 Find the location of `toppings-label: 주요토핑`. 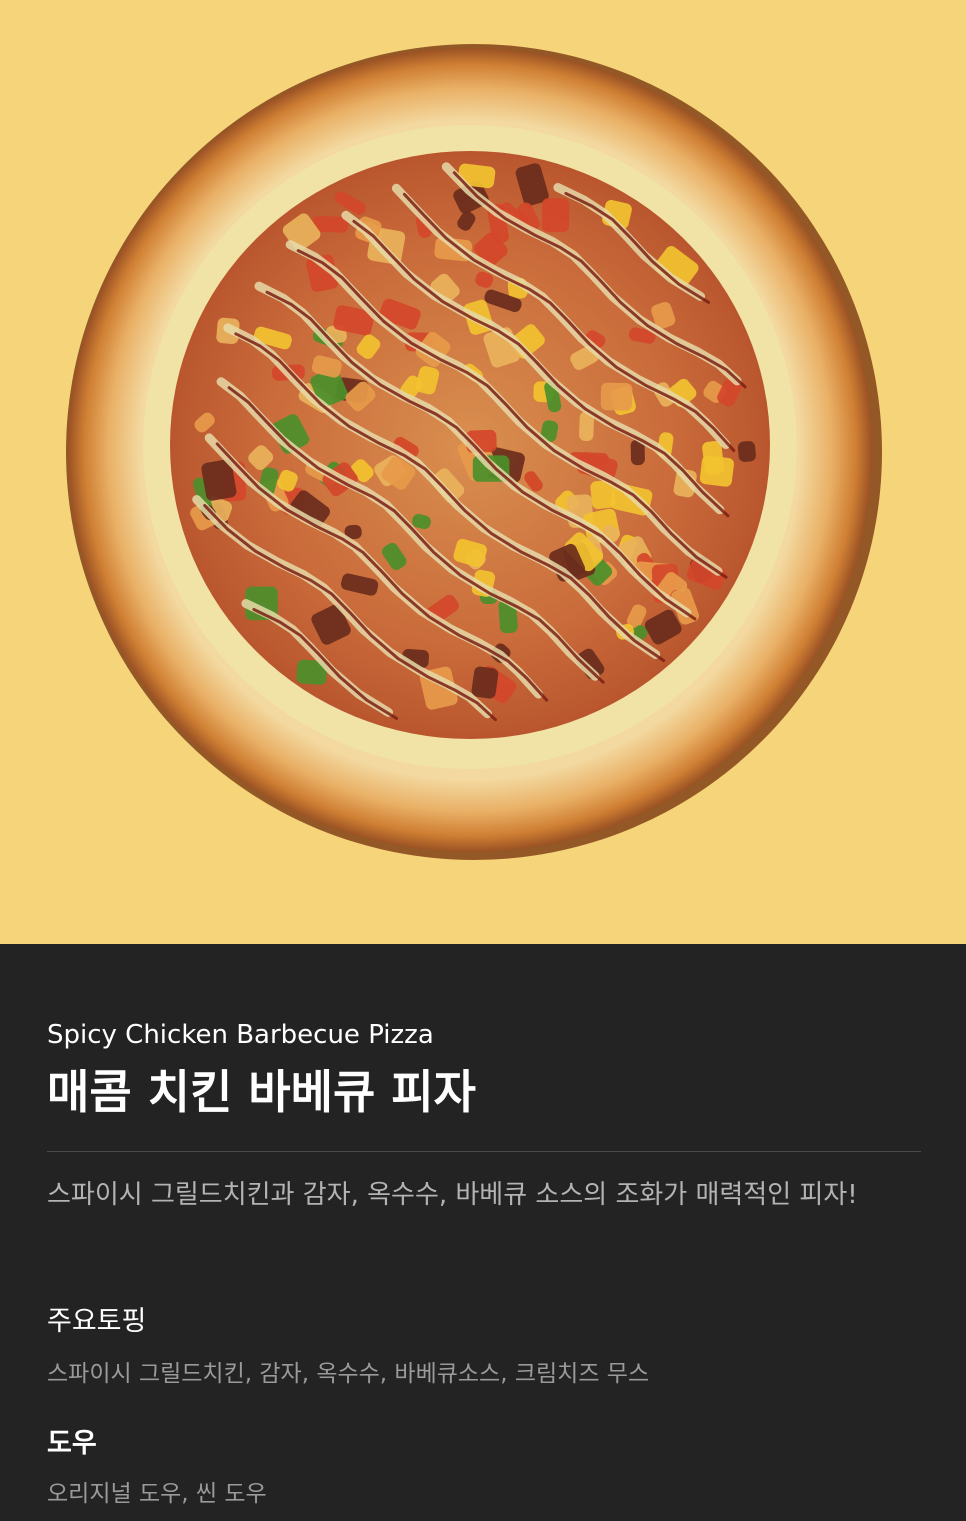

toppings-label: 주요토핑 is located at coordinates (97, 1321).